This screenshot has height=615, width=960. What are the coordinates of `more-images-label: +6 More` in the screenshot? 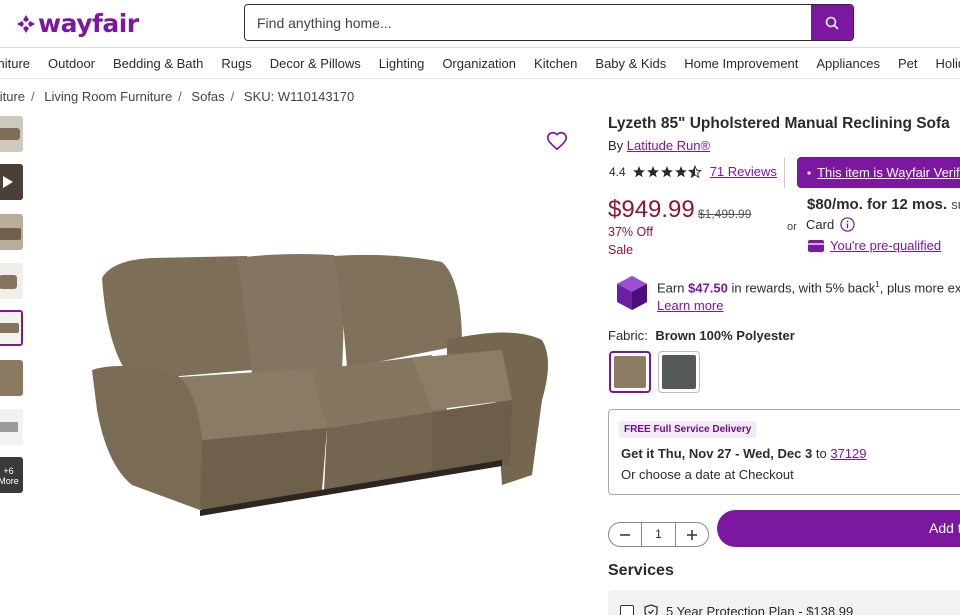 It's located at (9, 476).